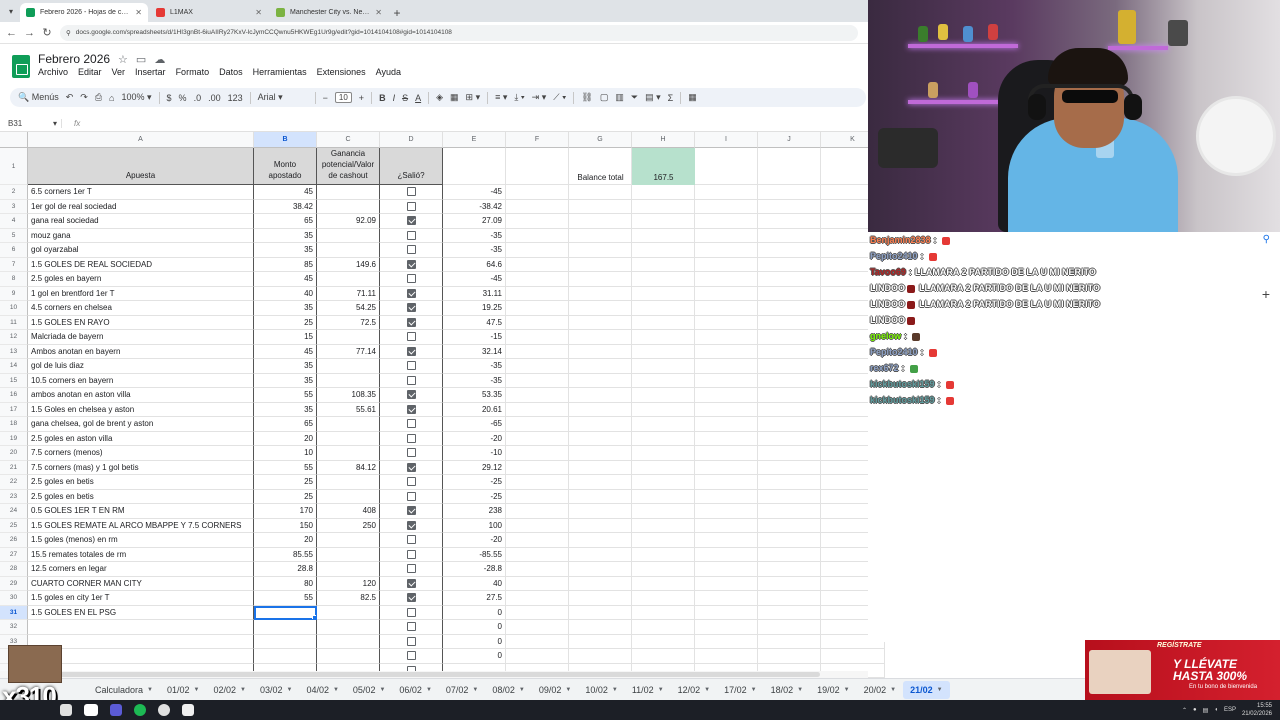 The image size is (1280, 720). I want to click on taskview-icon, so click(91, 710).